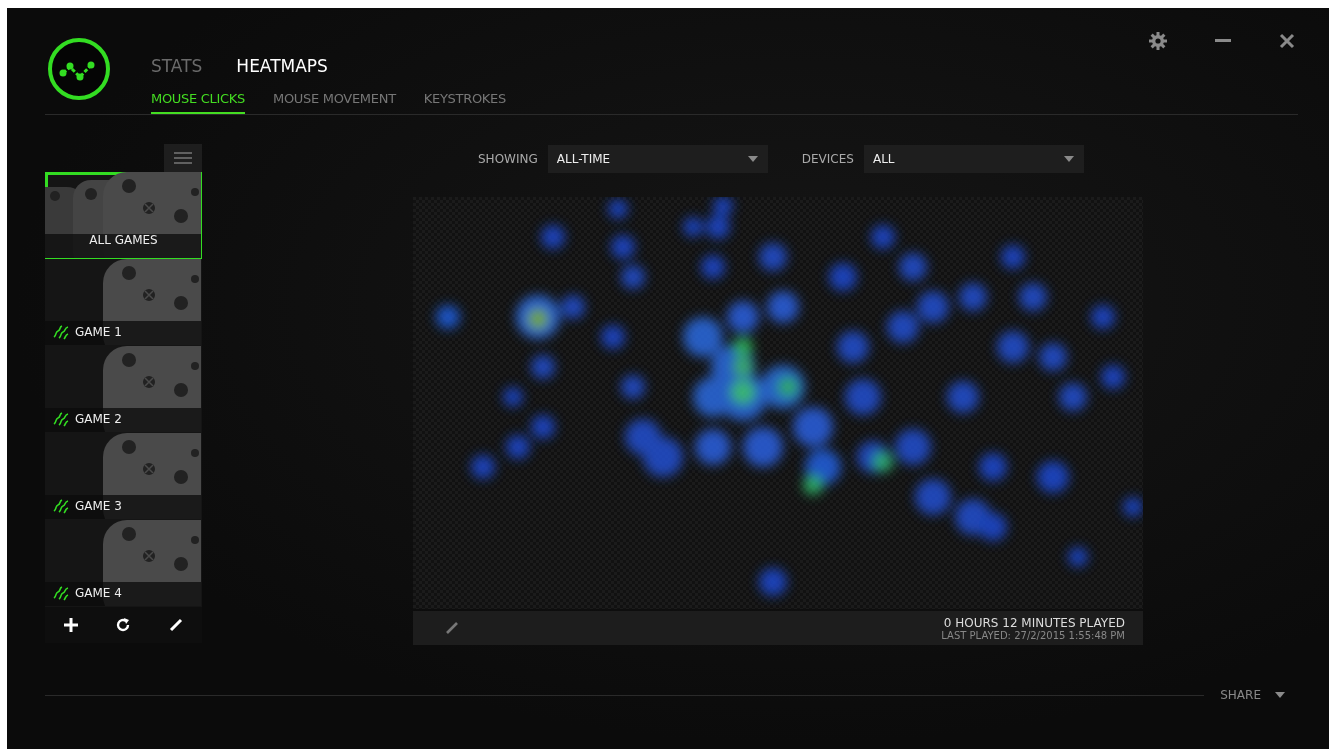 Image resolution: width=1336 pixels, height=749 pixels. I want to click on game-label: ALL GAMES, so click(123, 240).